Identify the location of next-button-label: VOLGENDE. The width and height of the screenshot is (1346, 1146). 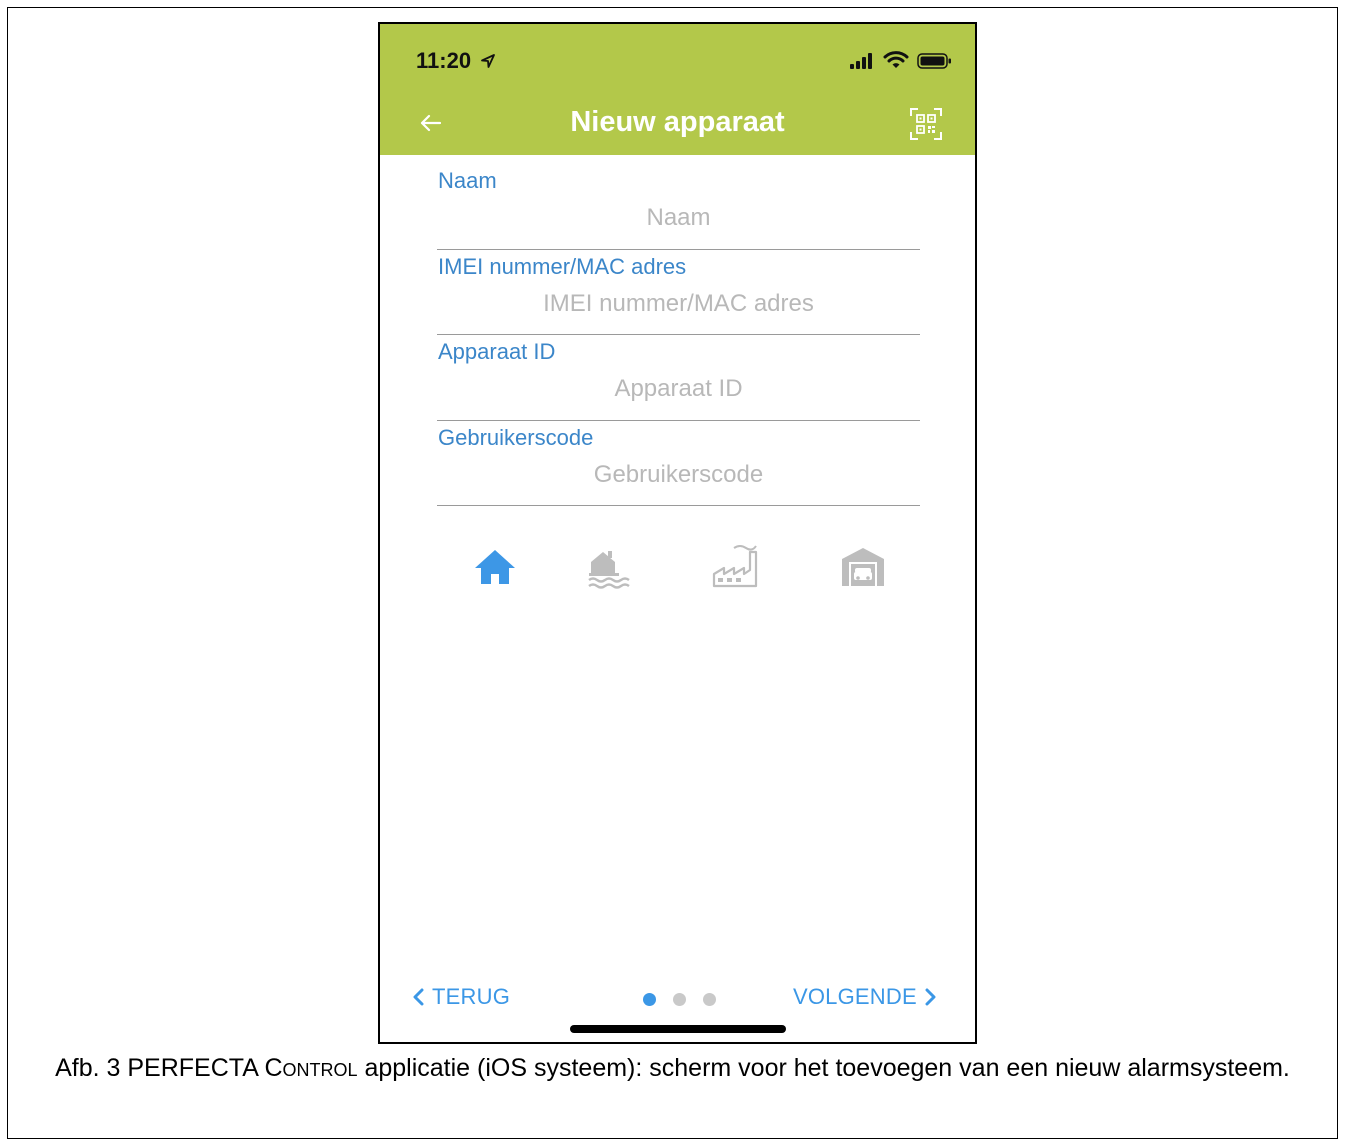
(855, 996).